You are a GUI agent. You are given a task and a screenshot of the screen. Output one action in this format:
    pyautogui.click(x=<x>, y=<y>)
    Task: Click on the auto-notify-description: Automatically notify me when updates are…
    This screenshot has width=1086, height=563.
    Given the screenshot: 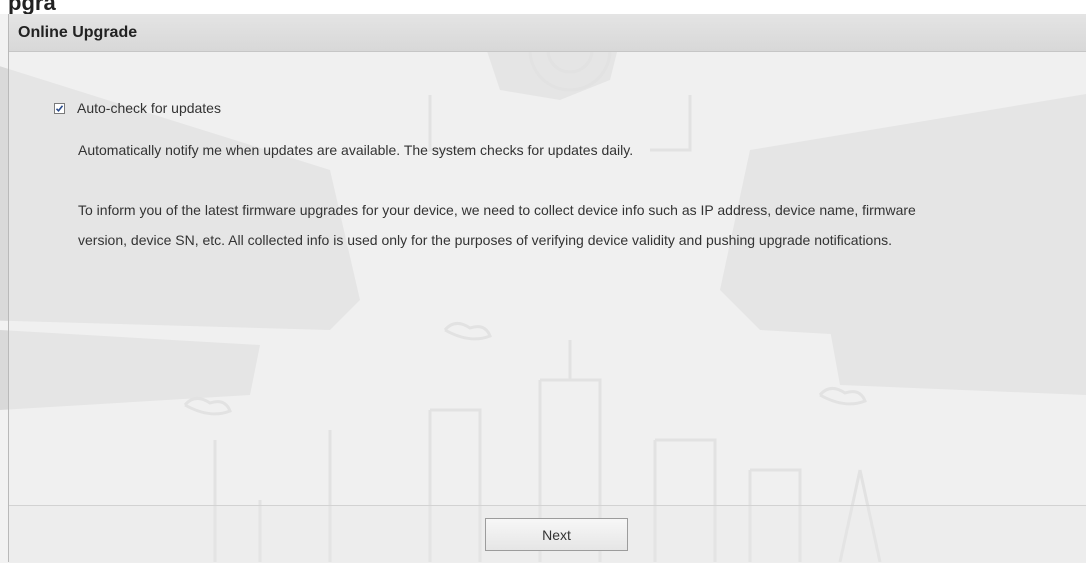 What is the action you would take?
    pyautogui.click(x=356, y=150)
    